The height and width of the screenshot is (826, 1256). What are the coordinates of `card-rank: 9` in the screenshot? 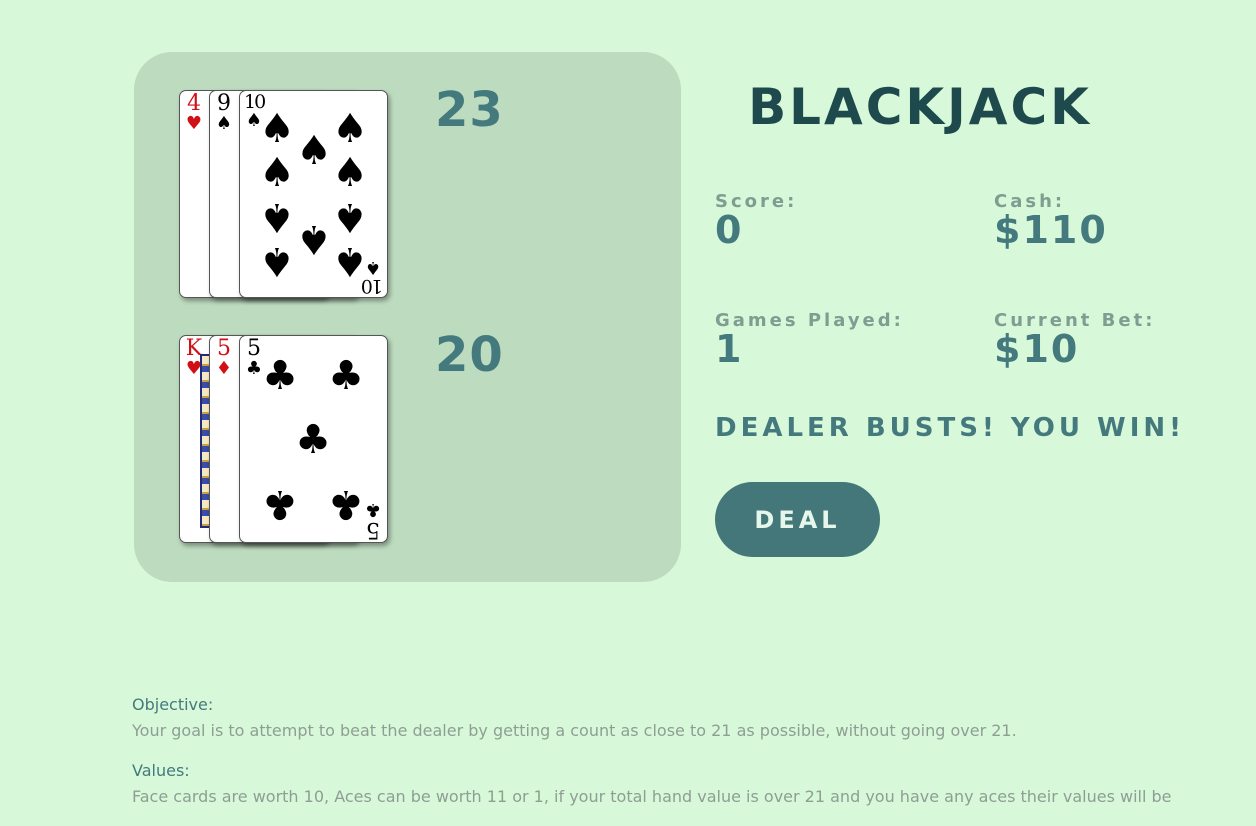 It's located at (224, 103).